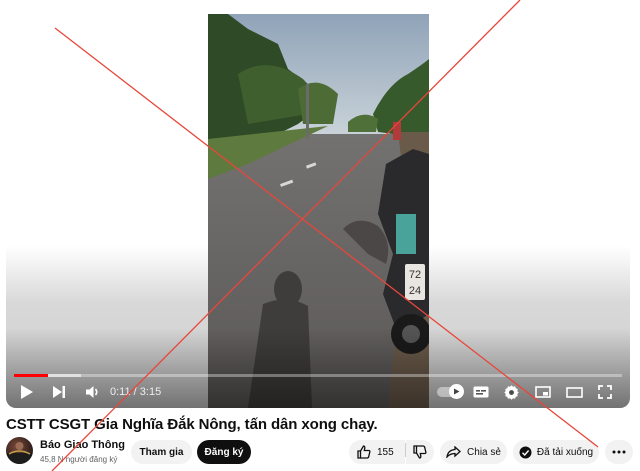  Describe the element at coordinates (79, 459) in the screenshot. I see `subscriber-count: 45,8 N người đăng ký` at that location.